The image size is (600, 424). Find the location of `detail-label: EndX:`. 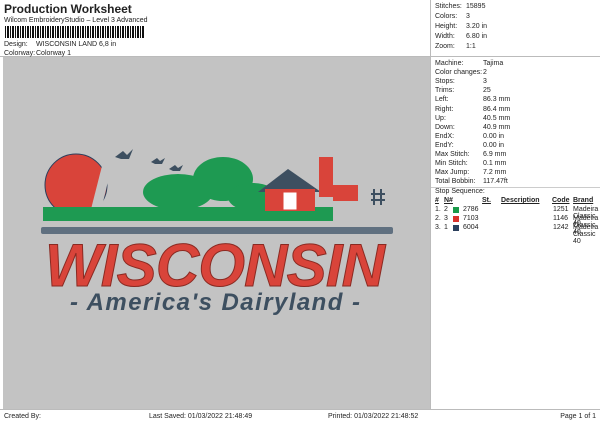

detail-label: EndX: is located at coordinates (445, 136).